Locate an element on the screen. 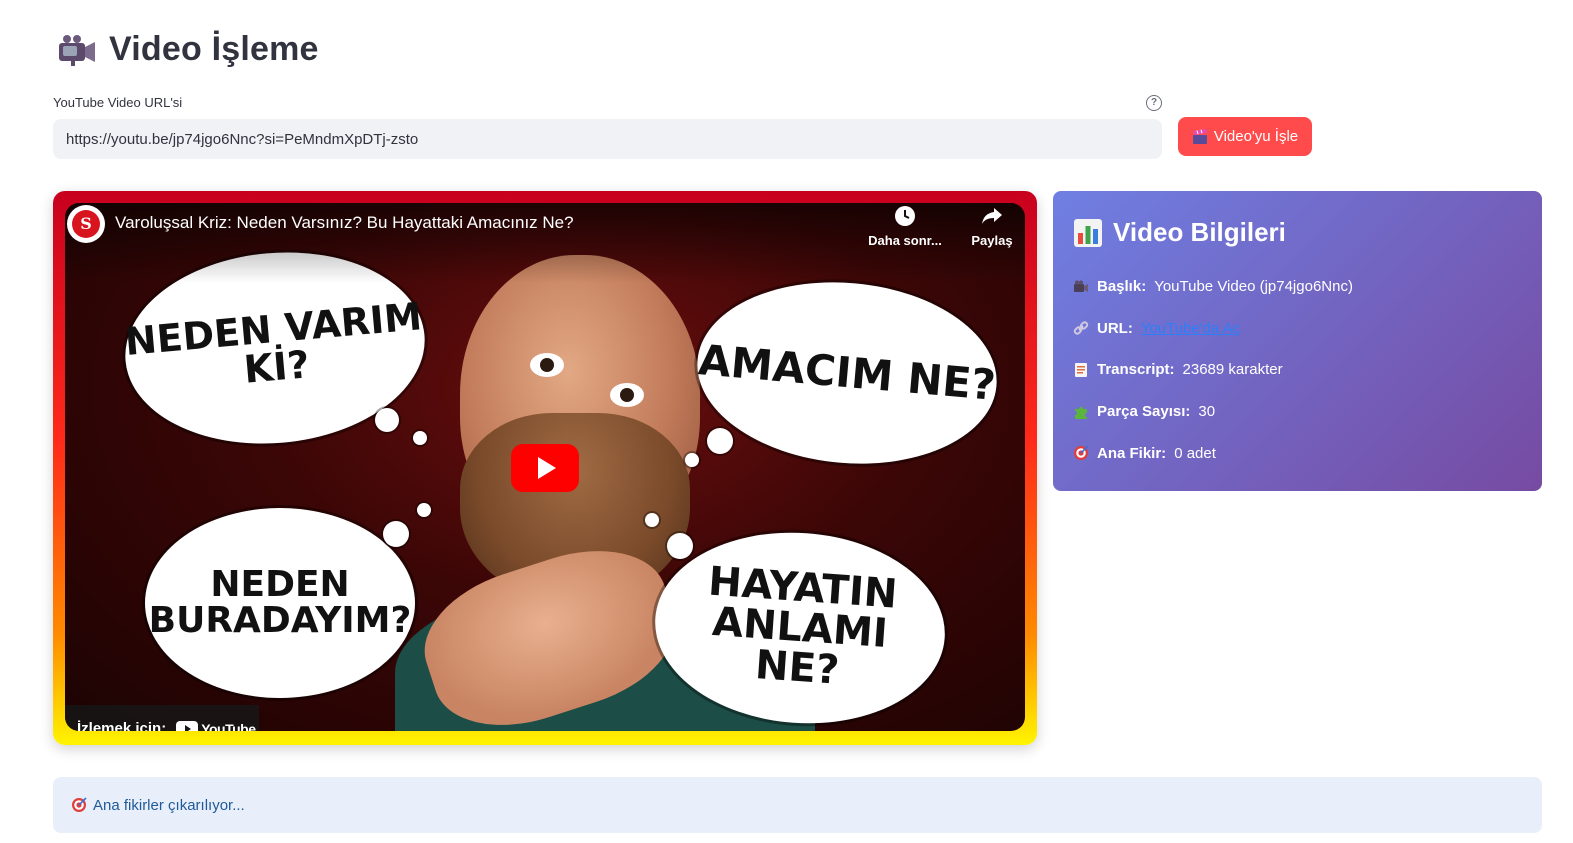 The image size is (1573, 843). watch-on-label: İzlemek için: is located at coordinates (122, 725).